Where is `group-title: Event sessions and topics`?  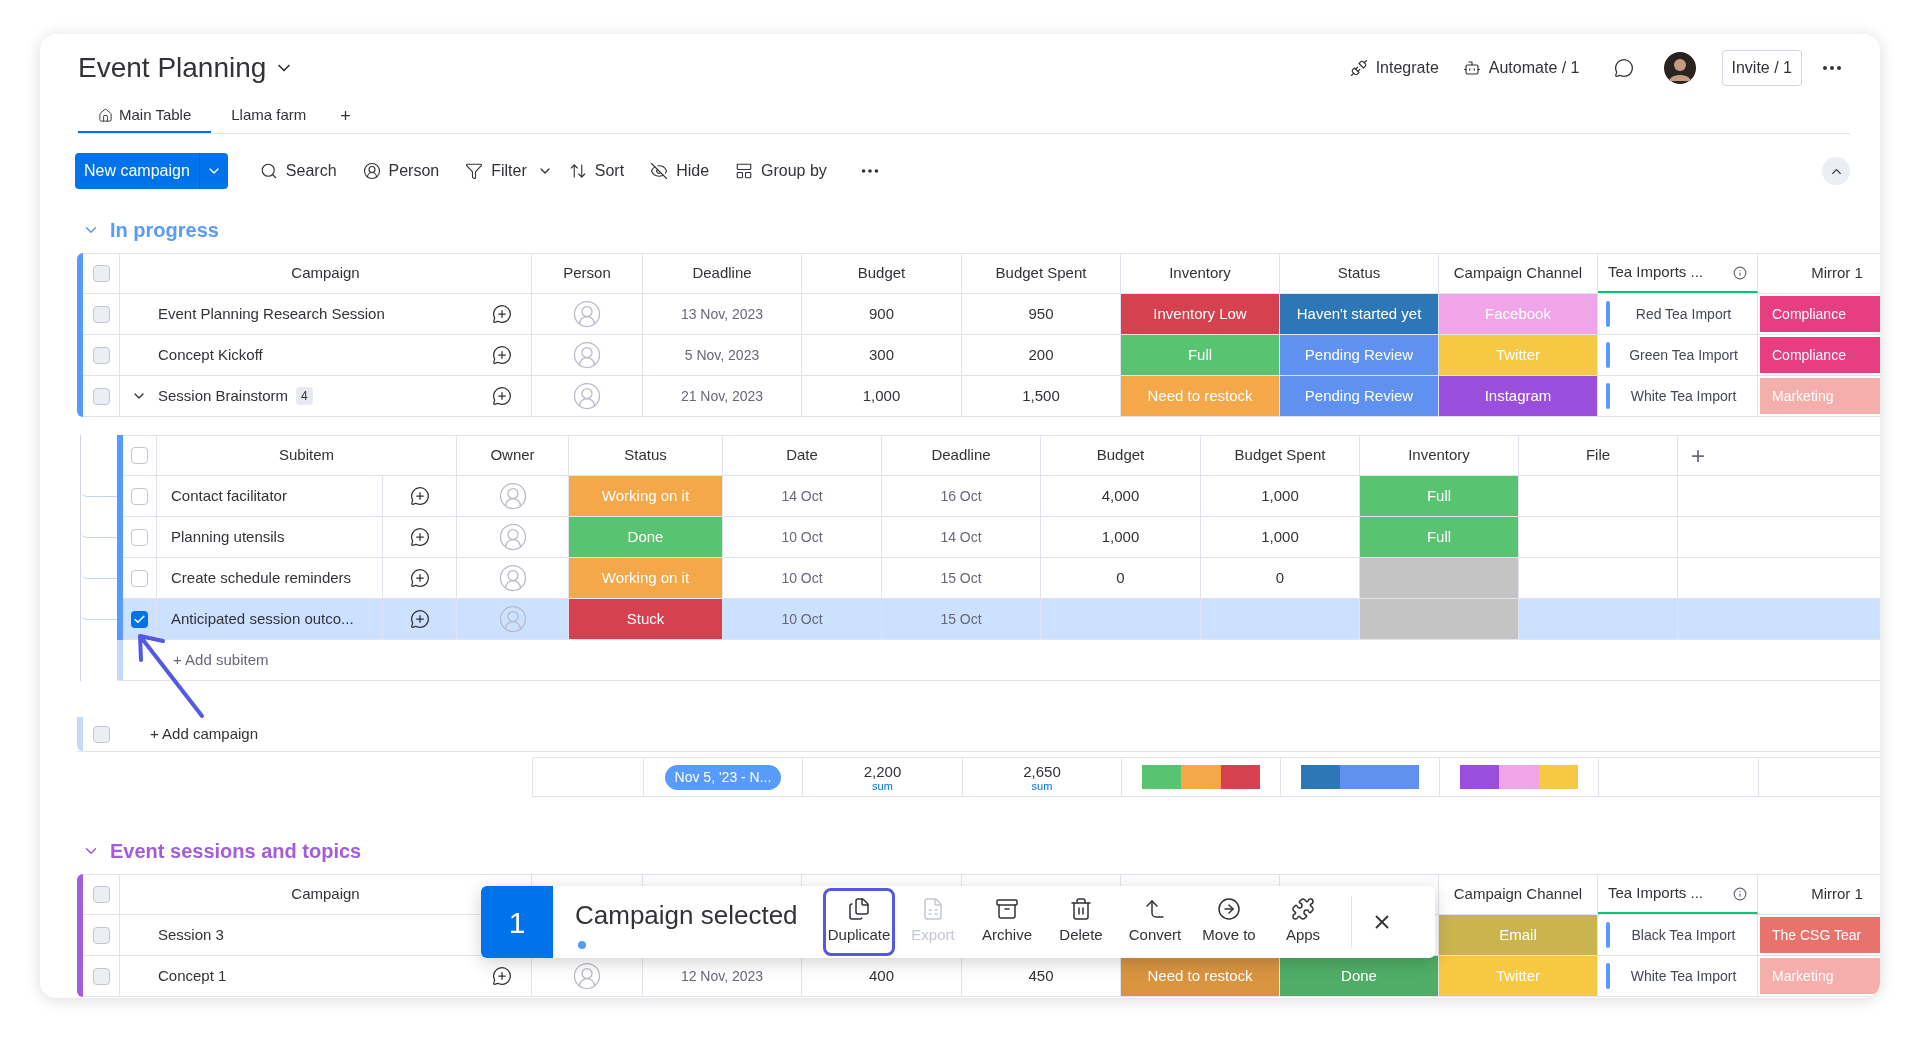
group-title: Event sessions and topics is located at coordinates (236, 851).